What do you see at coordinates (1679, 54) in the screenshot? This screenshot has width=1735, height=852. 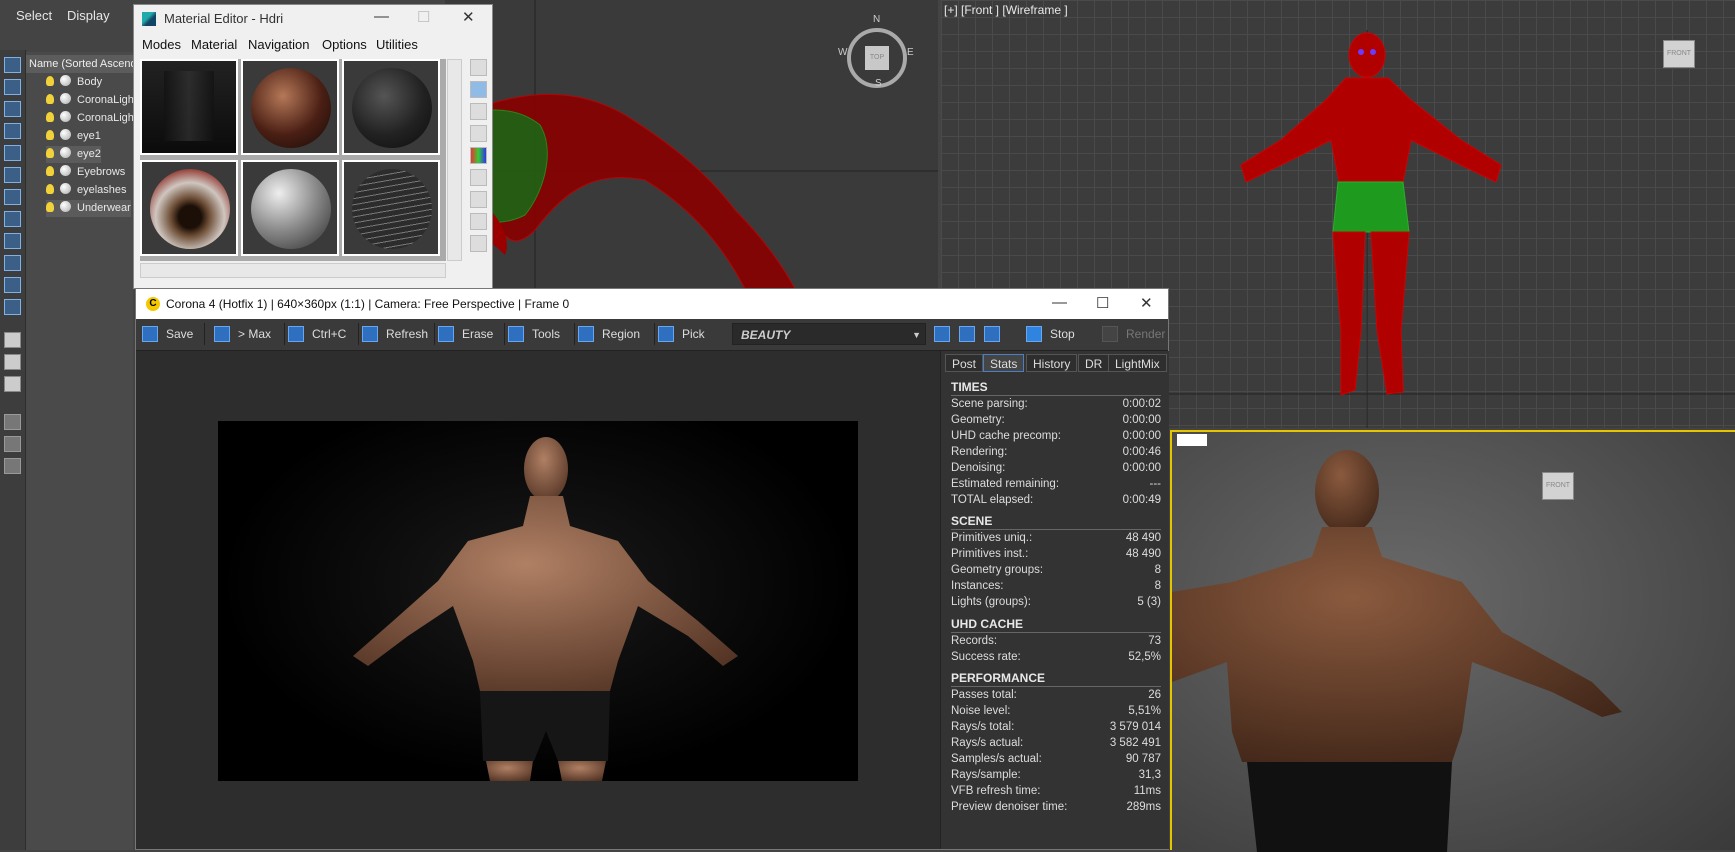 I see `navcube-front: FRONT` at bounding box center [1679, 54].